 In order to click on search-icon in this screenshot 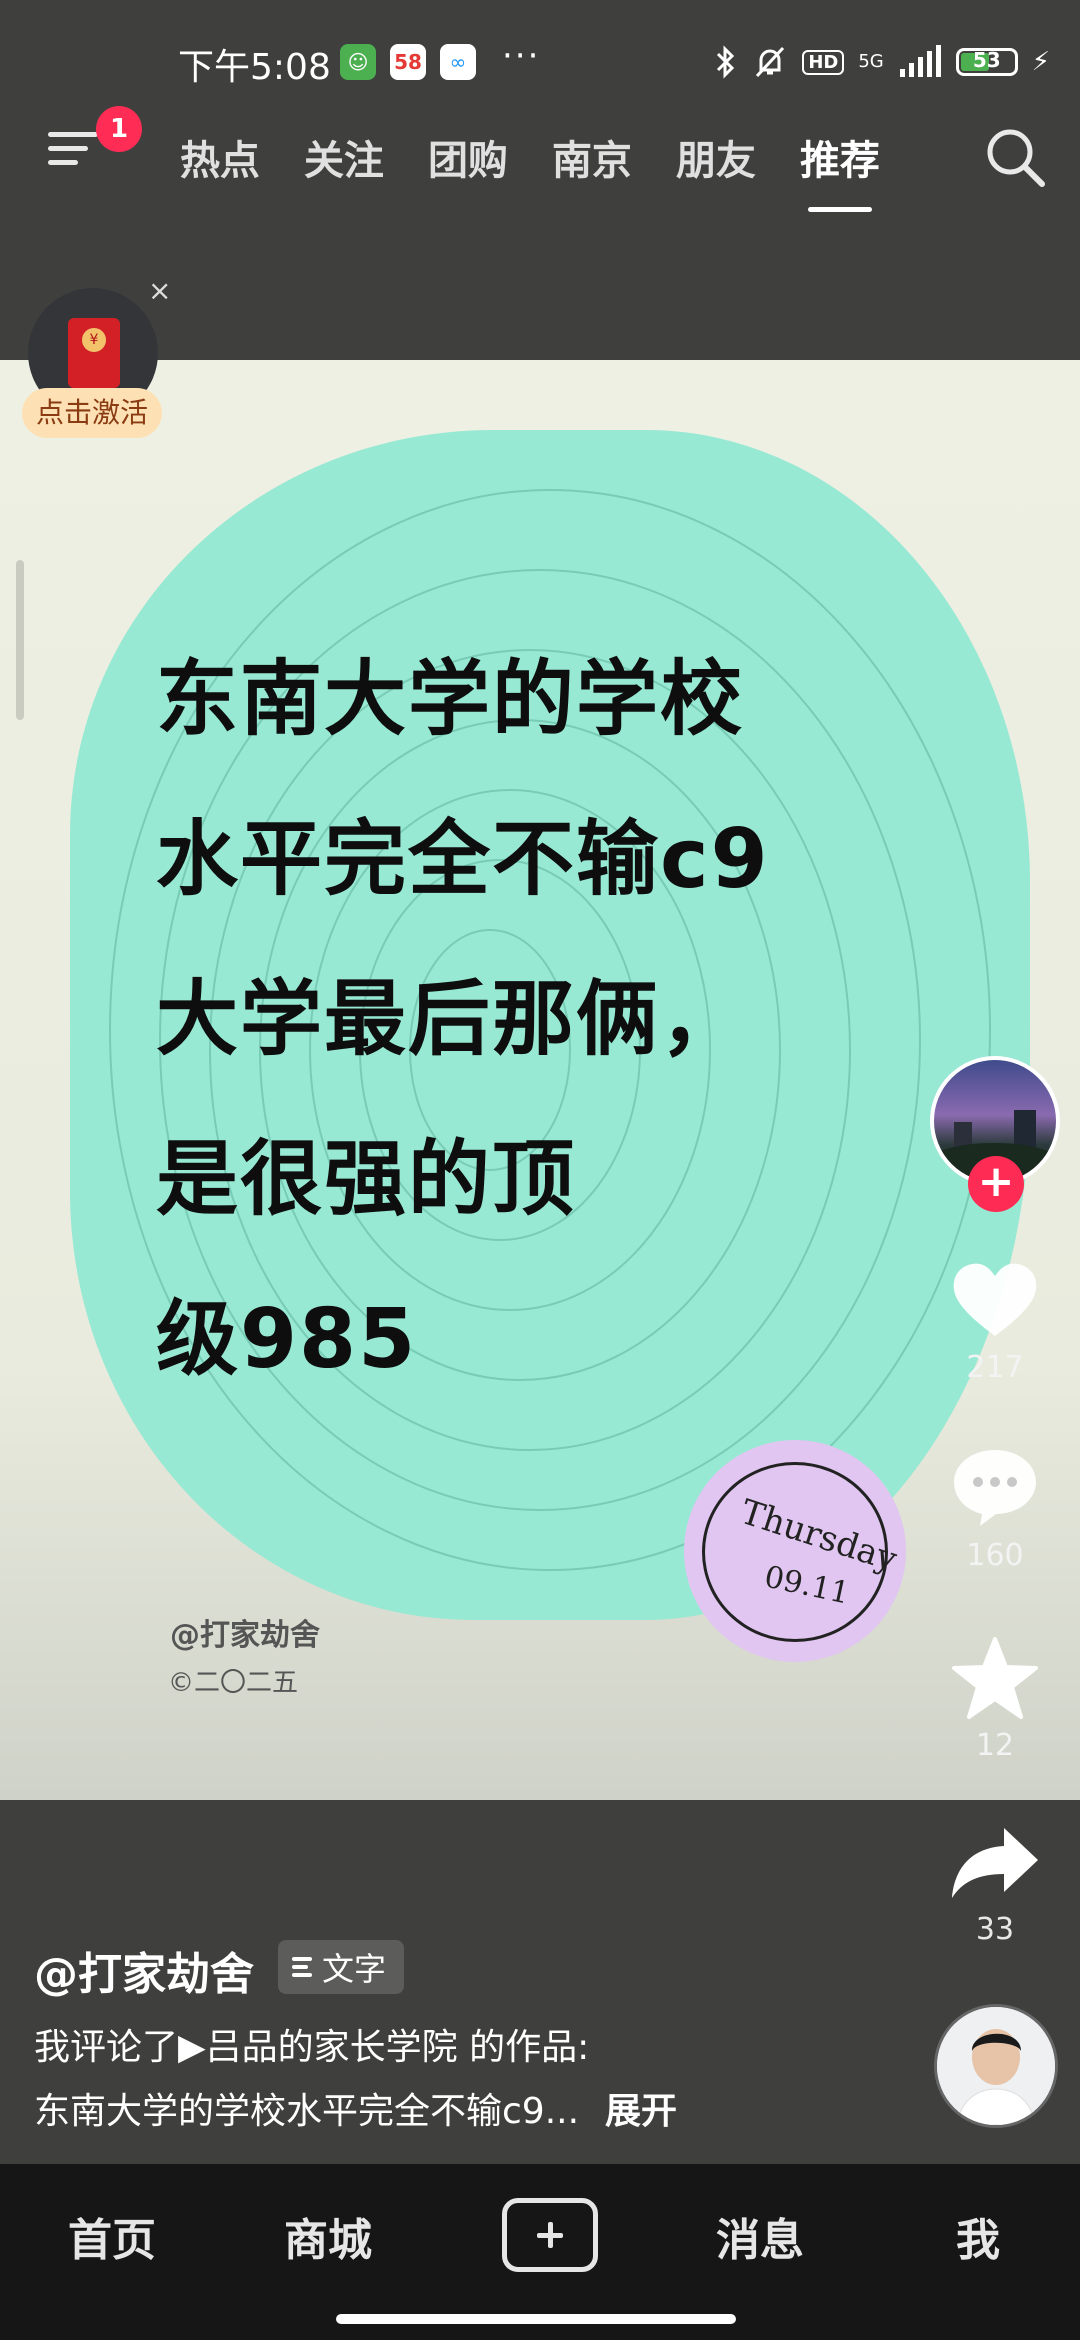, I will do `click(1015, 157)`.